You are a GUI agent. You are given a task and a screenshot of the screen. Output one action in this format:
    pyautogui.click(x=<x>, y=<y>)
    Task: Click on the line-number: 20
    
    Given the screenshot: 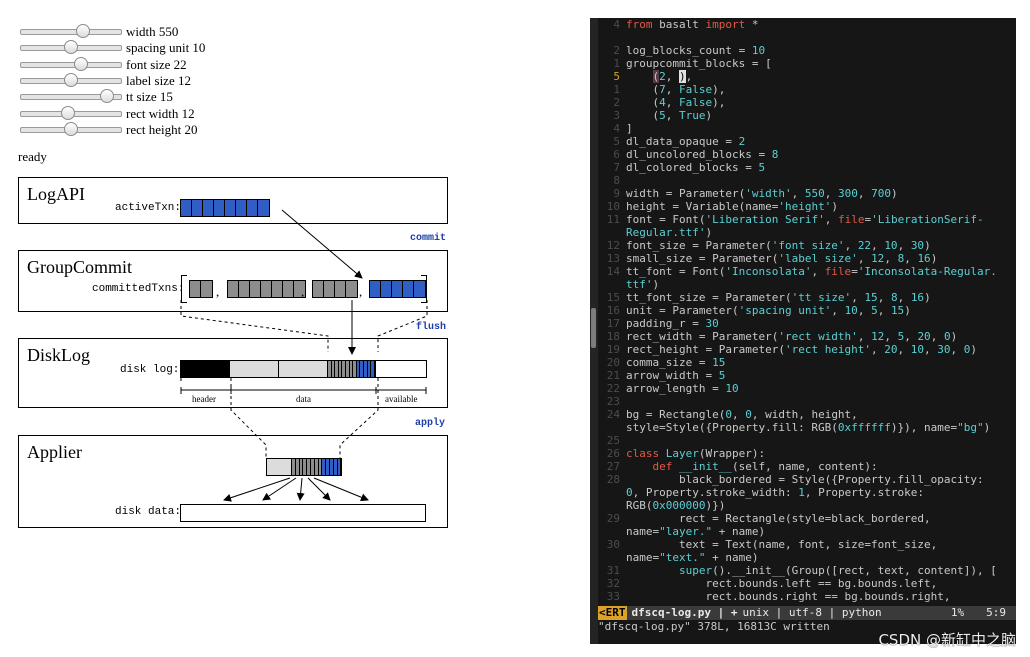 What is the action you would take?
    pyautogui.click(x=613, y=362)
    